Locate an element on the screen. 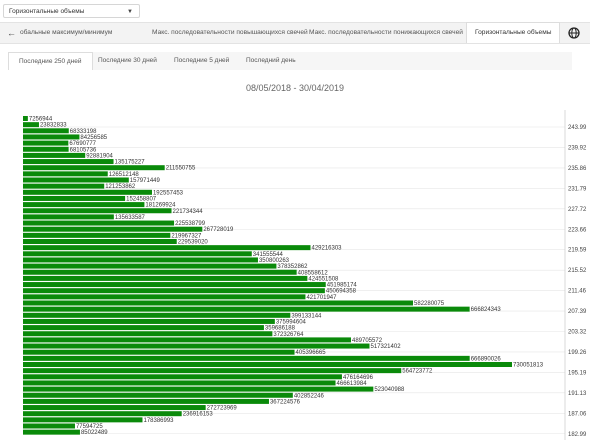 Image resolution: width=590 pixels, height=440 pixels. y-tick-label: 182.99 is located at coordinates (577, 435).